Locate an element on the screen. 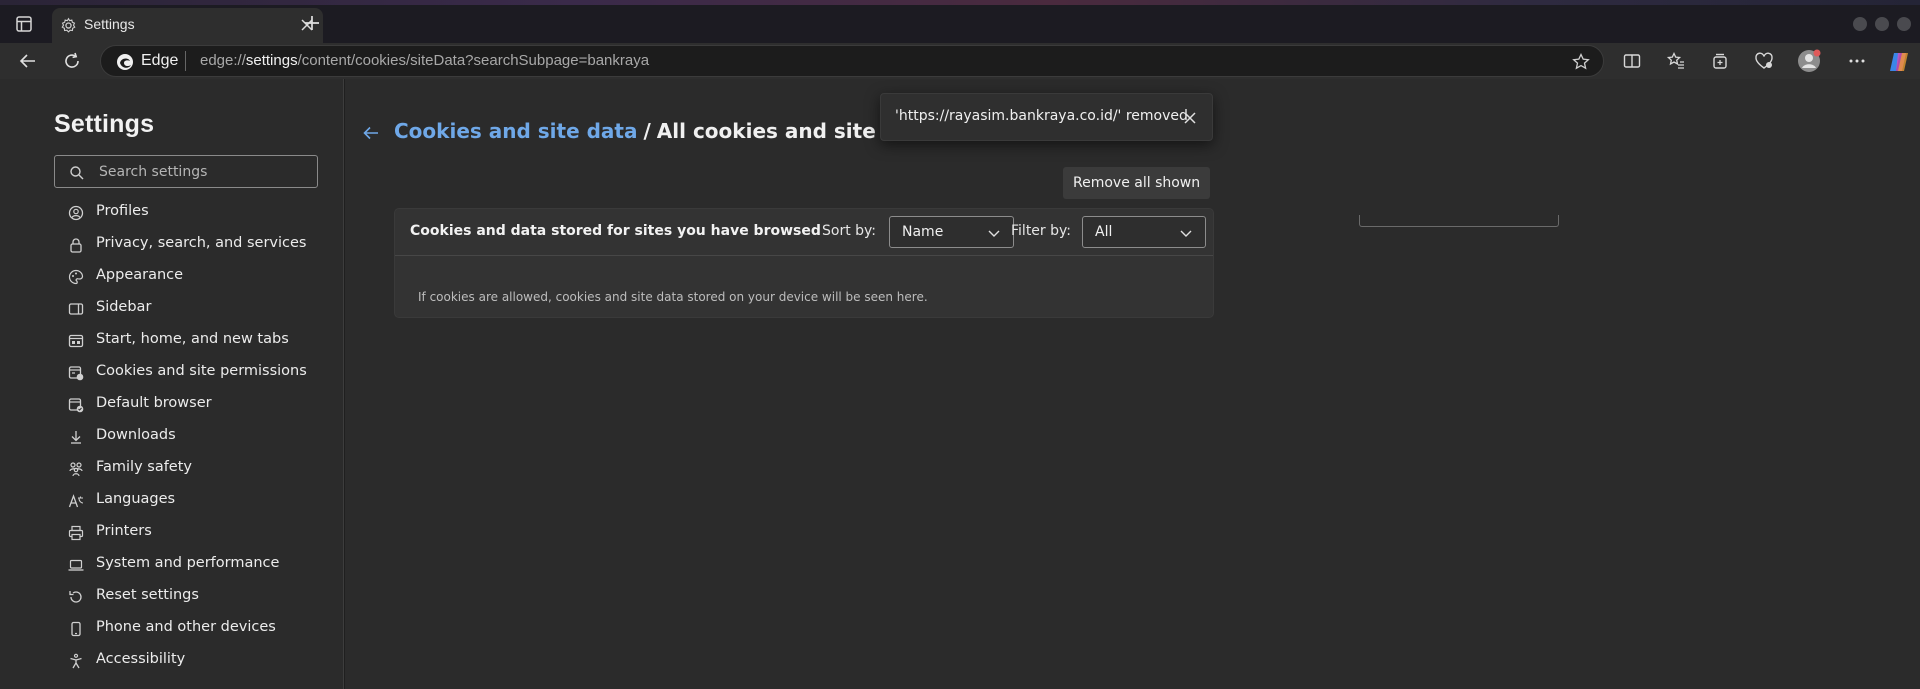 The height and width of the screenshot is (689, 1920). search-box-edge is located at coordinates (1459, 221).